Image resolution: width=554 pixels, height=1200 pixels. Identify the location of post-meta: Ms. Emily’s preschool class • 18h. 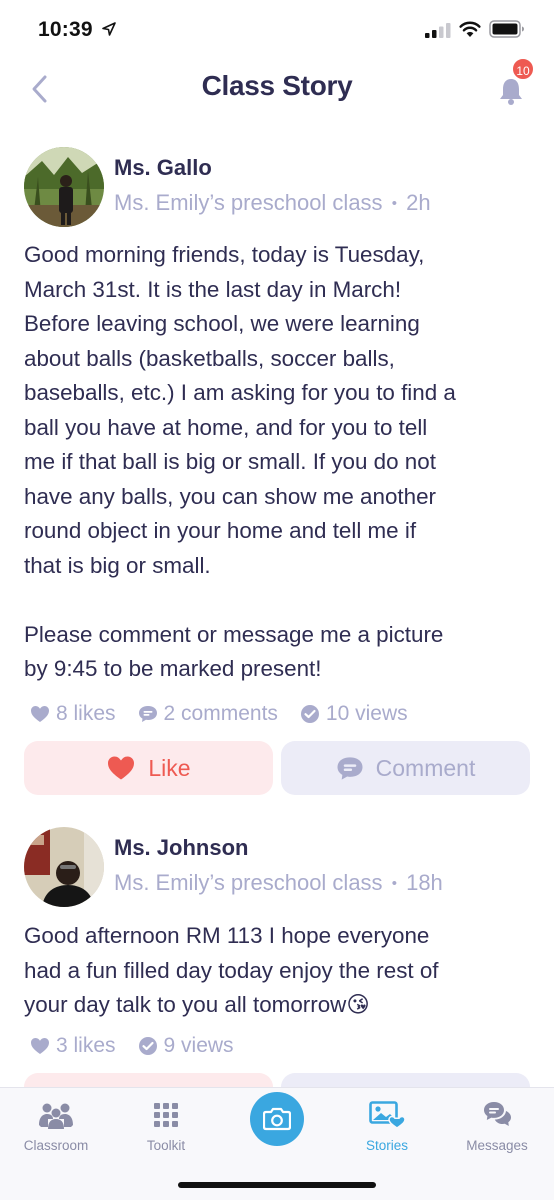
(278, 883).